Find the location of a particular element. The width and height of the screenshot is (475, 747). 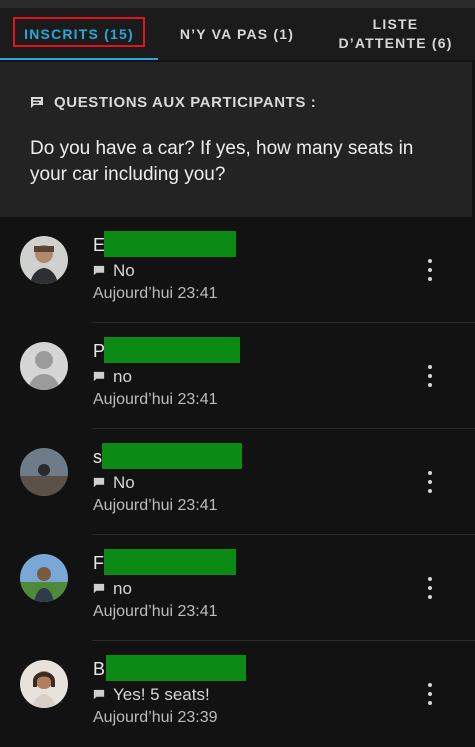

top-strip is located at coordinates (237, 4).